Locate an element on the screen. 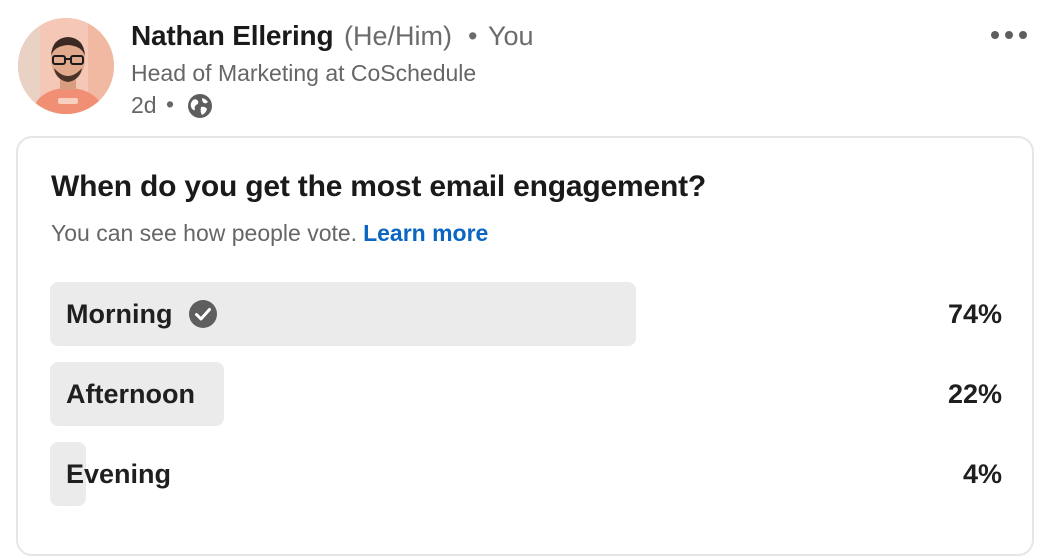 The height and width of the screenshot is (556, 1054). learn-more-link: Learn more is located at coordinates (425, 233).